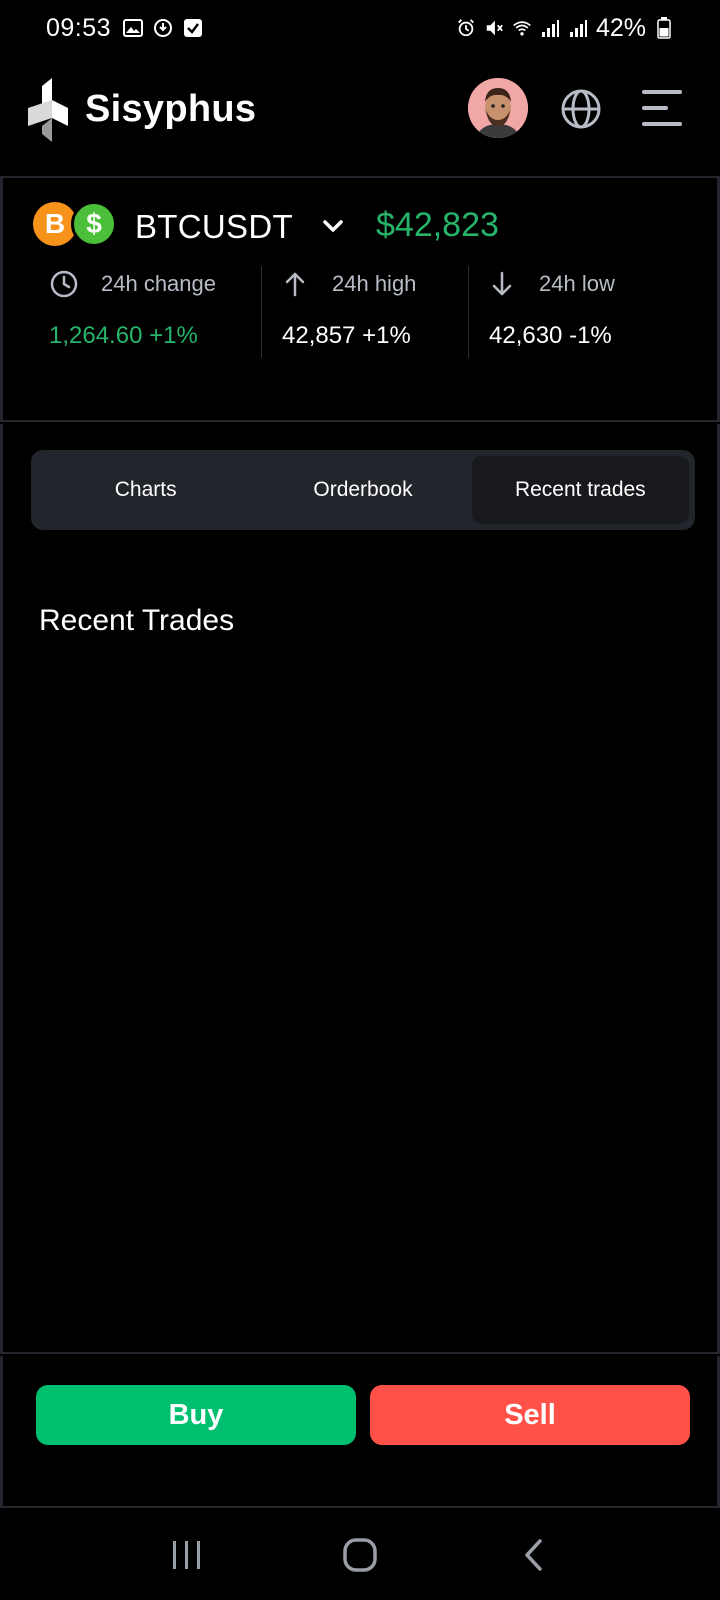  I want to click on section-title: Recent Trades, so click(137, 620).